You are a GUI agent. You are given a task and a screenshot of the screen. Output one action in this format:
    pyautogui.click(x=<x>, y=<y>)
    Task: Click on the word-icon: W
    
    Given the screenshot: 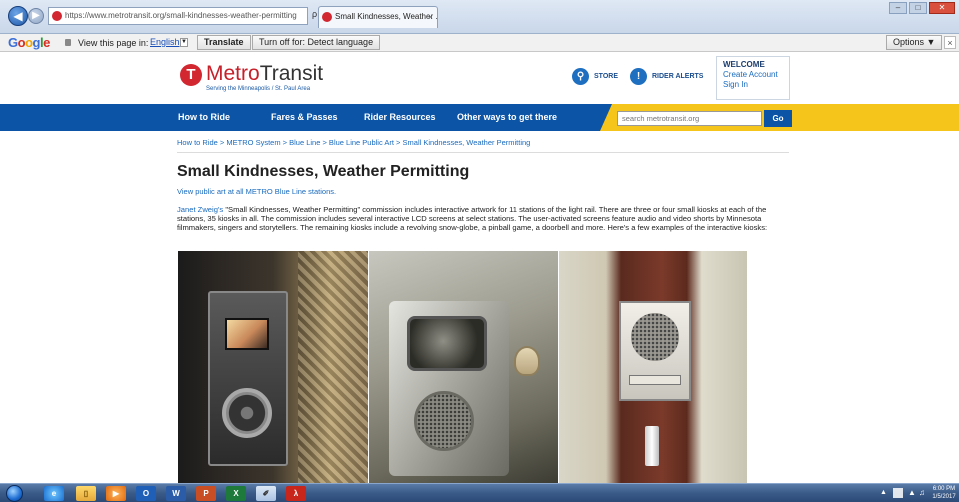 What is the action you would take?
    pyautogui.click(x=176, y=493)
    